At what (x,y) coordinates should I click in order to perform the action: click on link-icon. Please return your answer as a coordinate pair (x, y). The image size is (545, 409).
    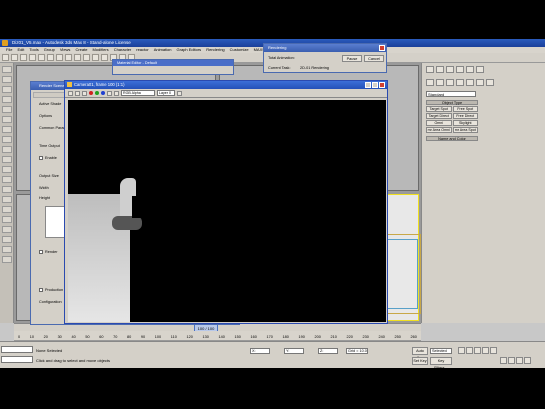
    Looking at the image, I should click on (23, 57).